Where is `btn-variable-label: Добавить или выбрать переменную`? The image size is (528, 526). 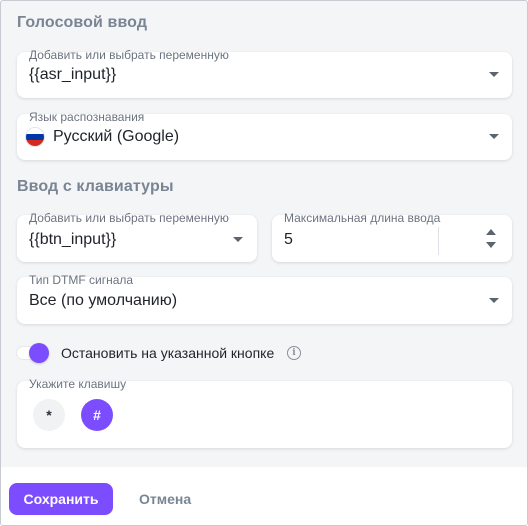 btn-variable-label: Добавить или выбрать переменную is located at coordinates (129, 218).